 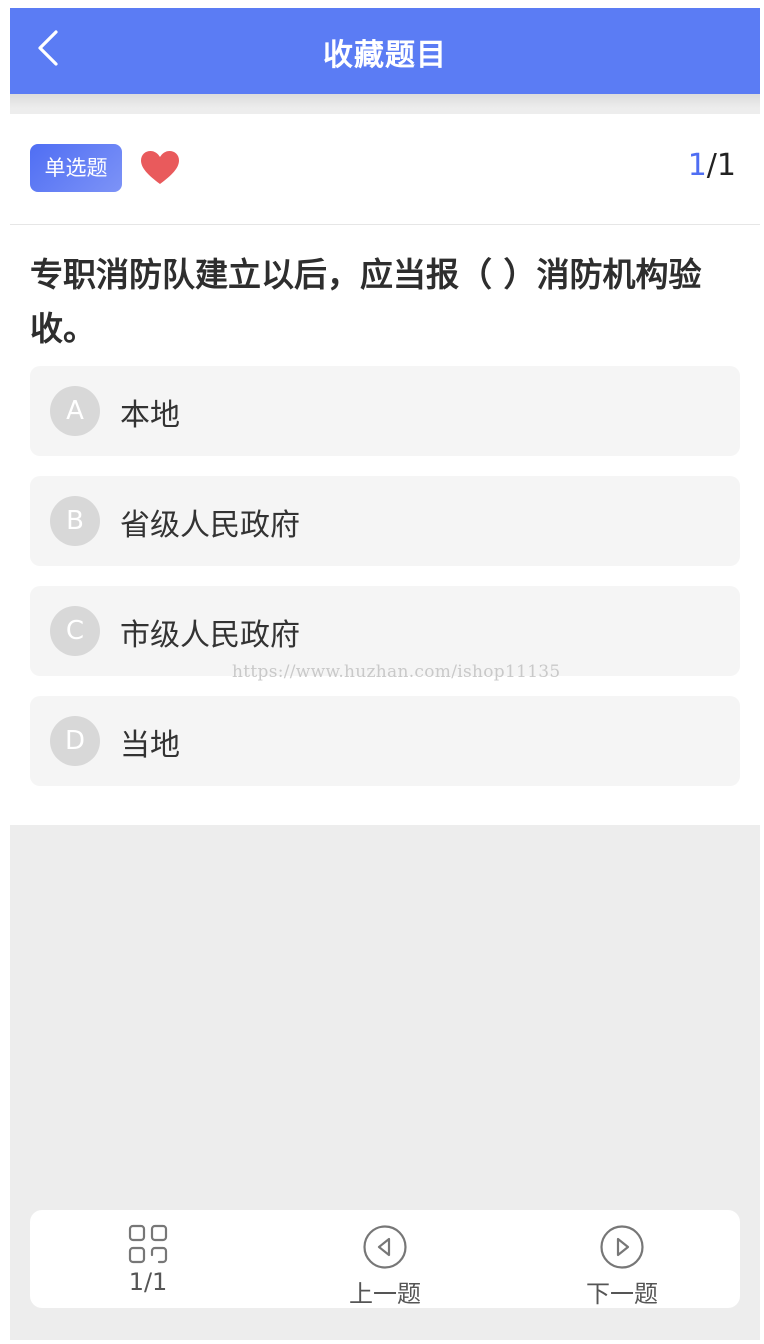 I want to click on next-question-button: 下一题, so click(x=622, y=1264).